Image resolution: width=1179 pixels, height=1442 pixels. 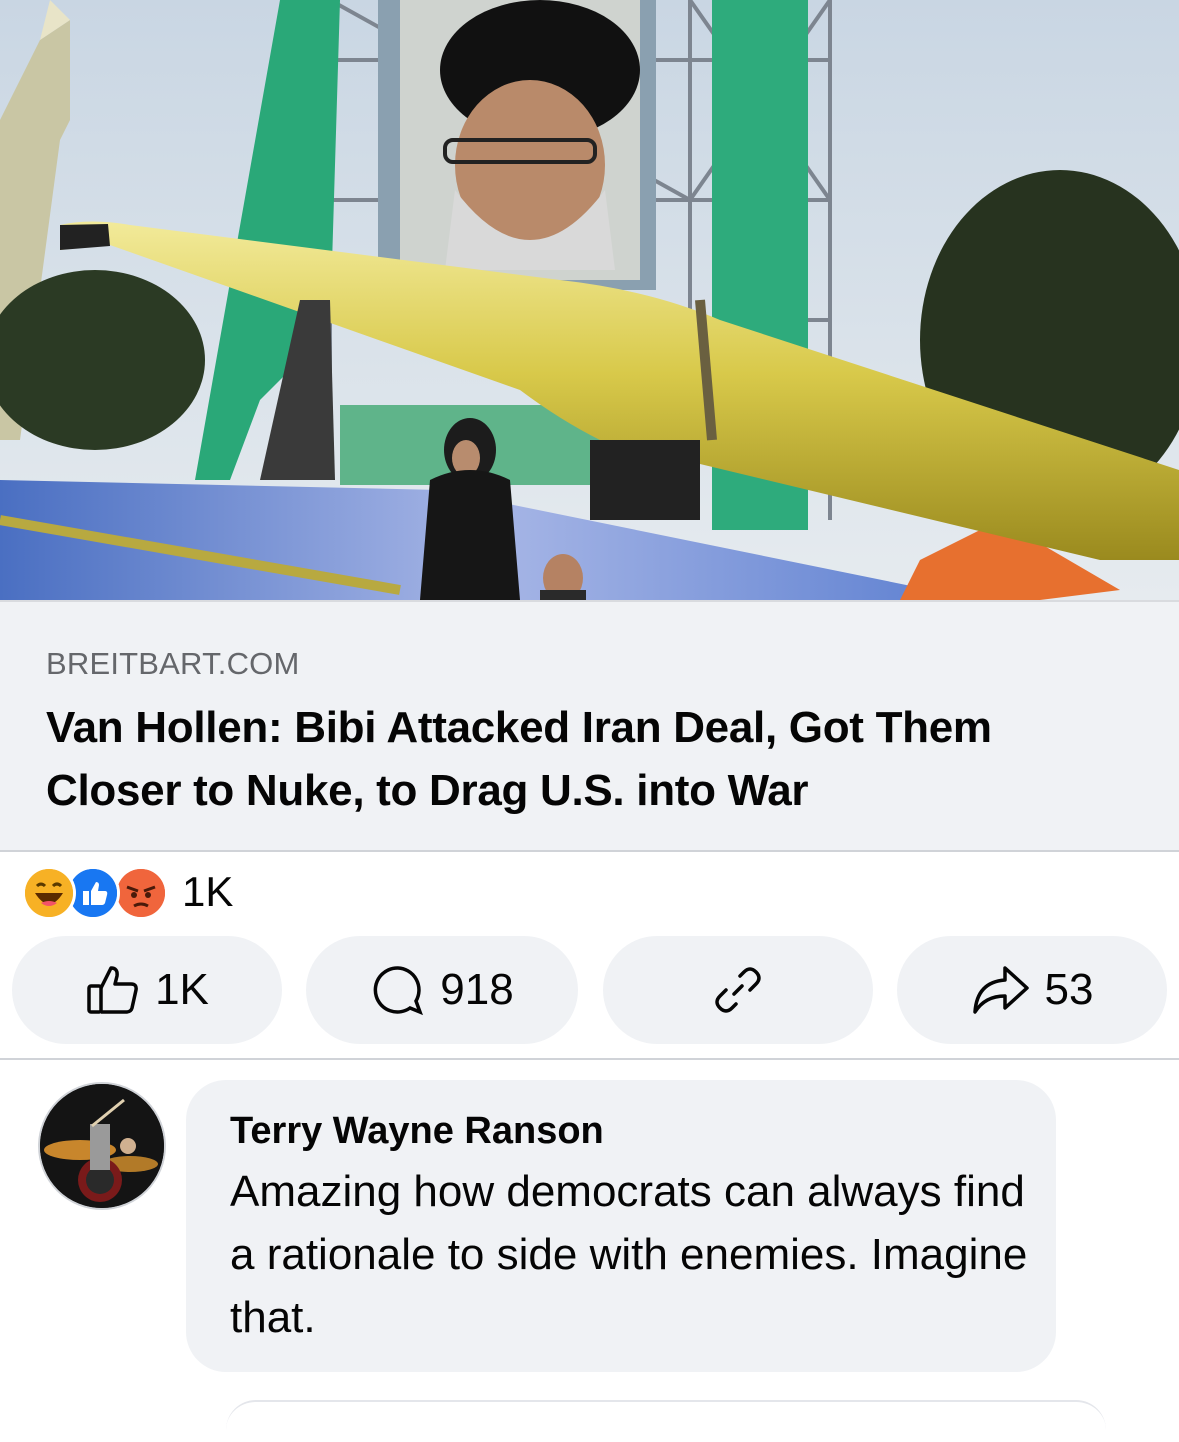 What do you see at coordinates (1001, 990) in the screenshot?
I see `share-arrow-icon` at bounding box center [1001, 990].